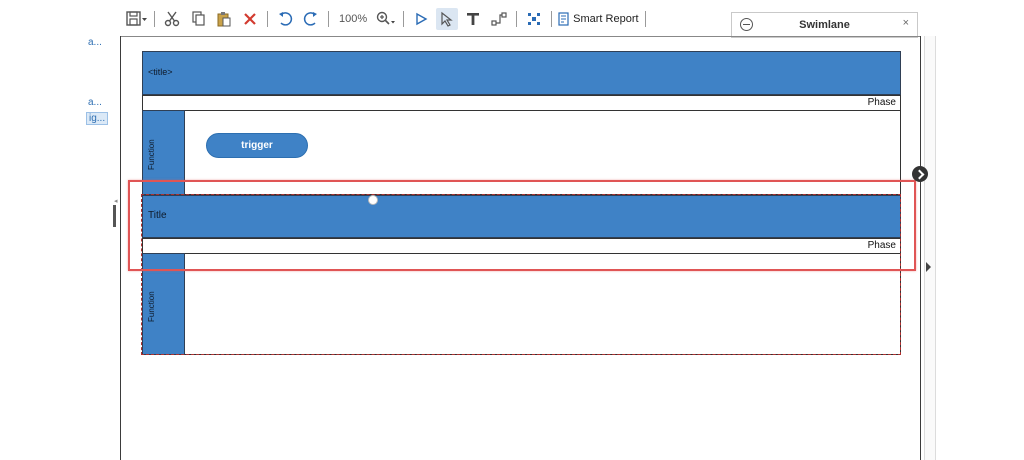 The width and height of the screenshot is (1024, 460). Describe the element at coordinates (114, 216) in the screenshot. I see `splitter-handle` at that location.